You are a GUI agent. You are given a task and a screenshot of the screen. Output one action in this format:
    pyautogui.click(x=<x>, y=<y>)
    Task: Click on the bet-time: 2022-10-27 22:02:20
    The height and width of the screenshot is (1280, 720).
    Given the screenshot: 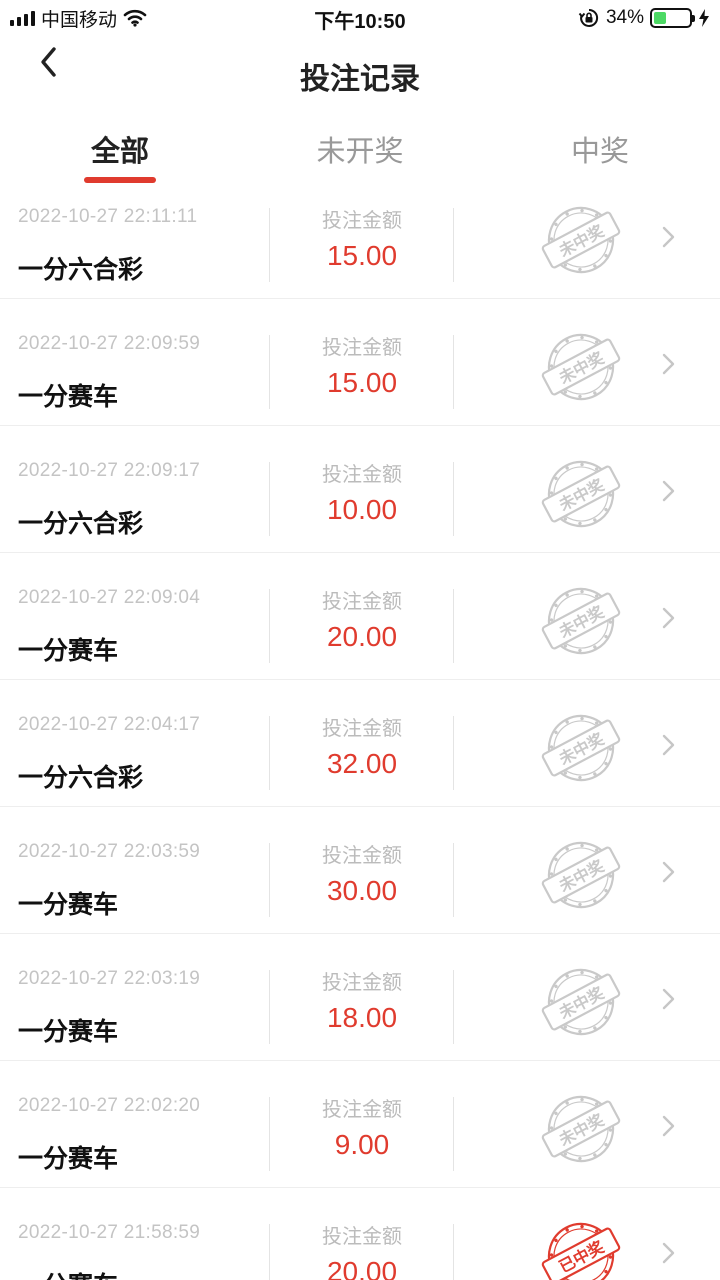 What is the action you would take?
    pyautogui.click(x=109, y=1105)
    